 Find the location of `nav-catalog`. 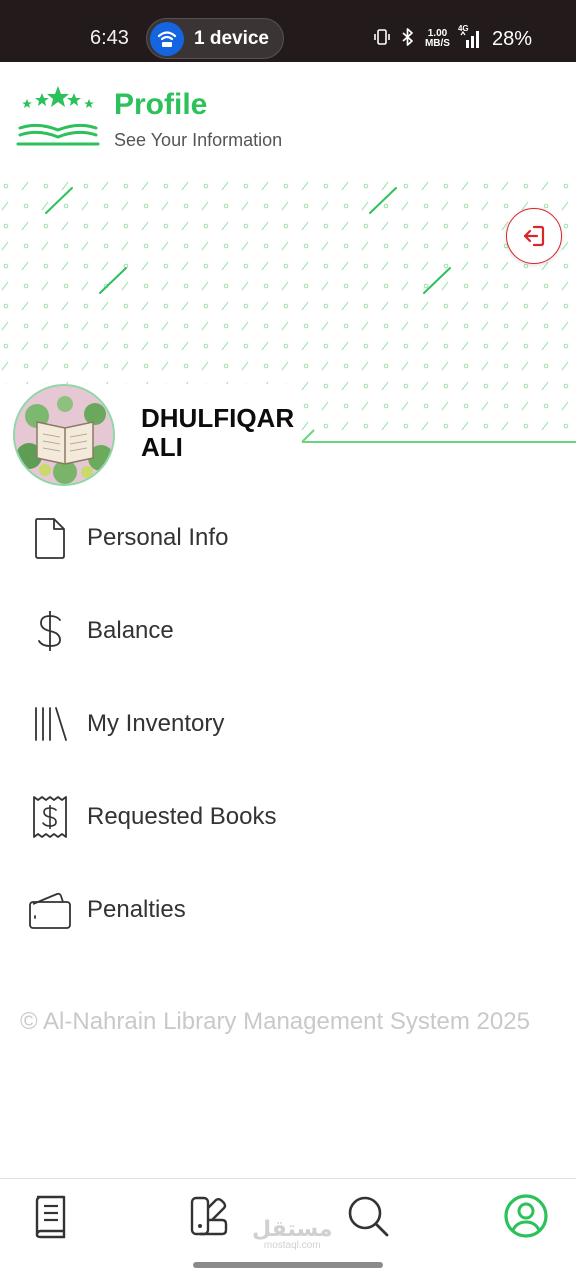

nav-catalog is located at coordinates (208, 1216).